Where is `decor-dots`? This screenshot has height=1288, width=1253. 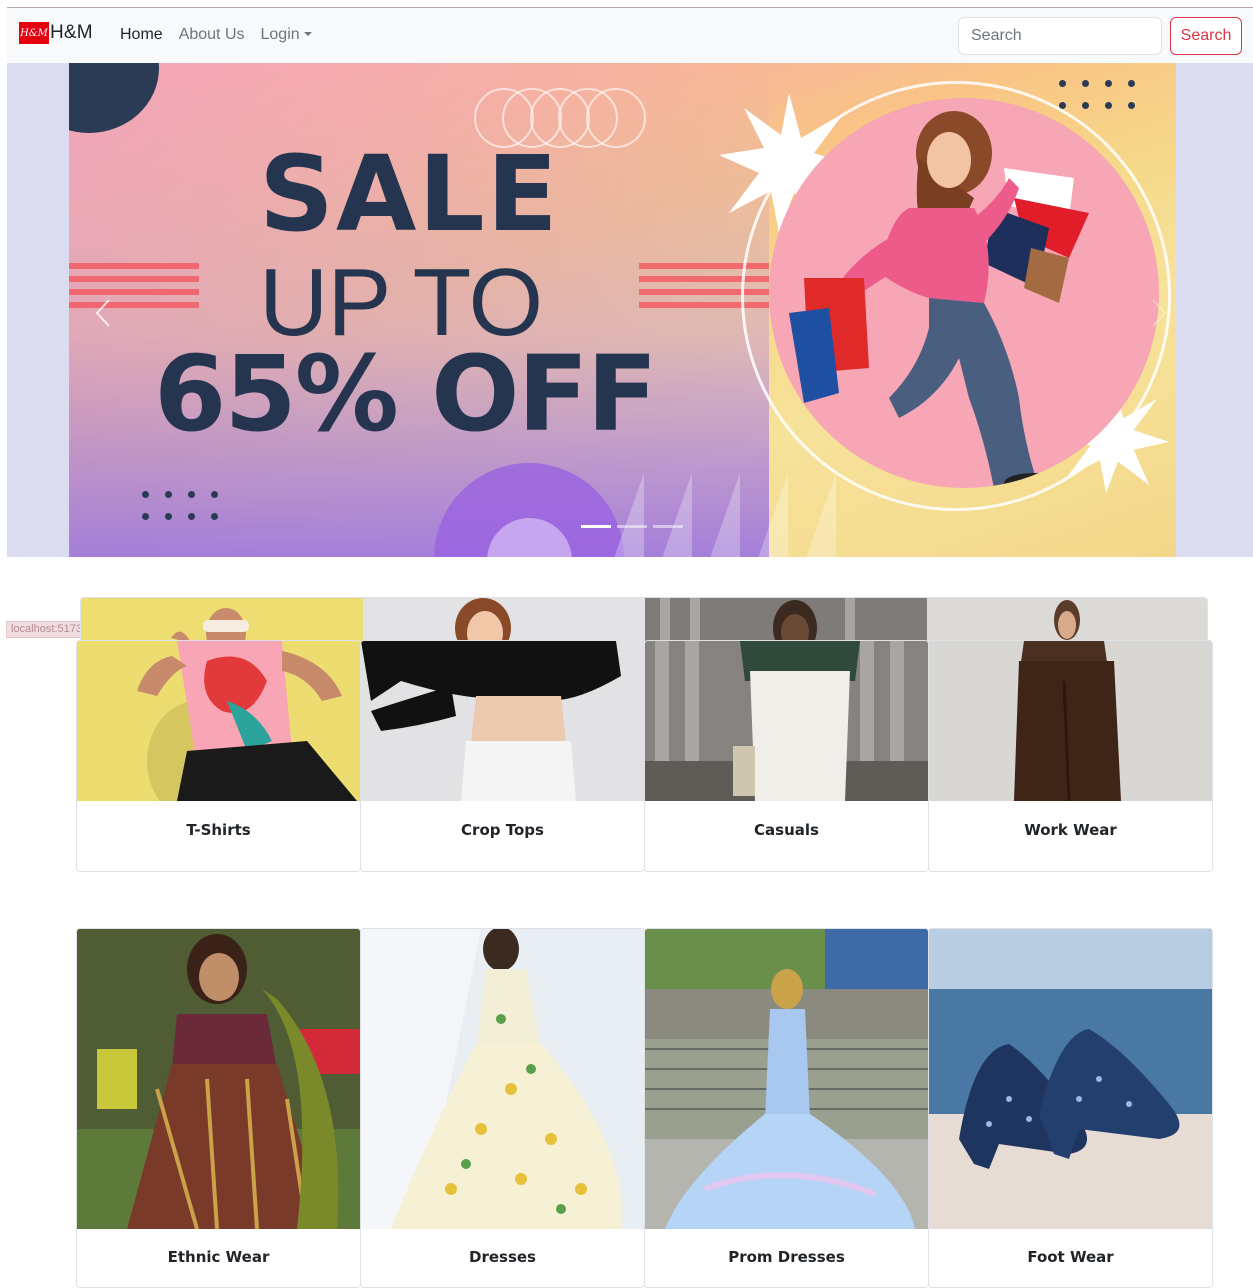
decor-dots is located at coordinates (180, 505).